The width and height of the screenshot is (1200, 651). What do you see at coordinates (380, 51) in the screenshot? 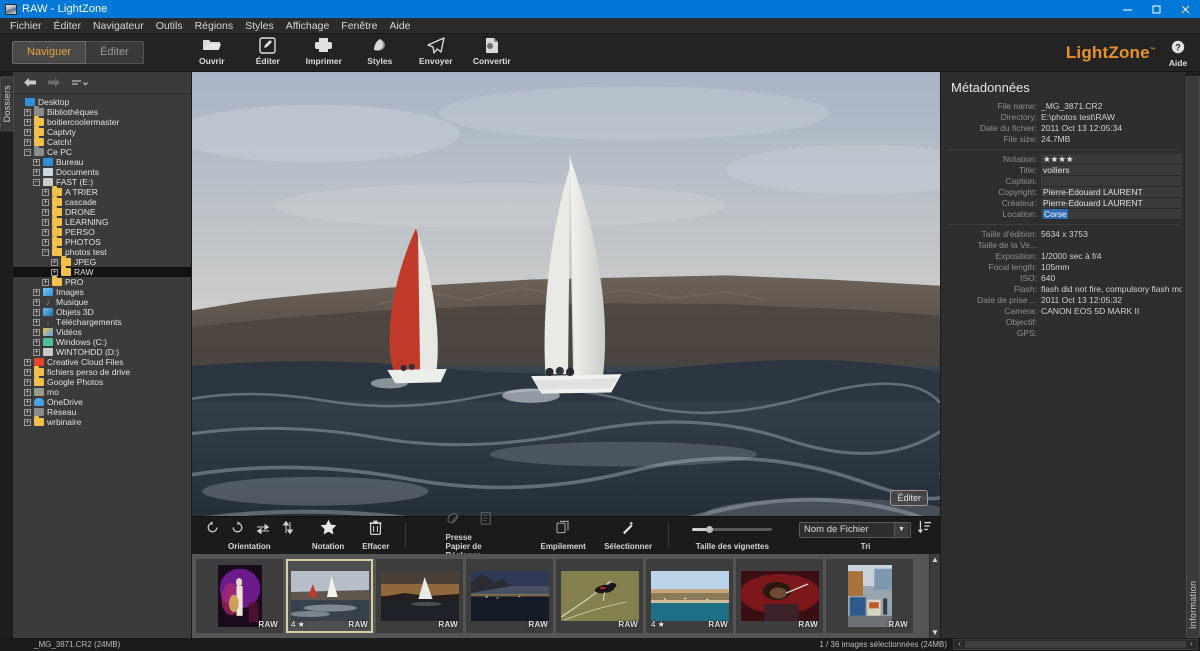
I see `styles-button: Styles` at bounding box center [380, 51].